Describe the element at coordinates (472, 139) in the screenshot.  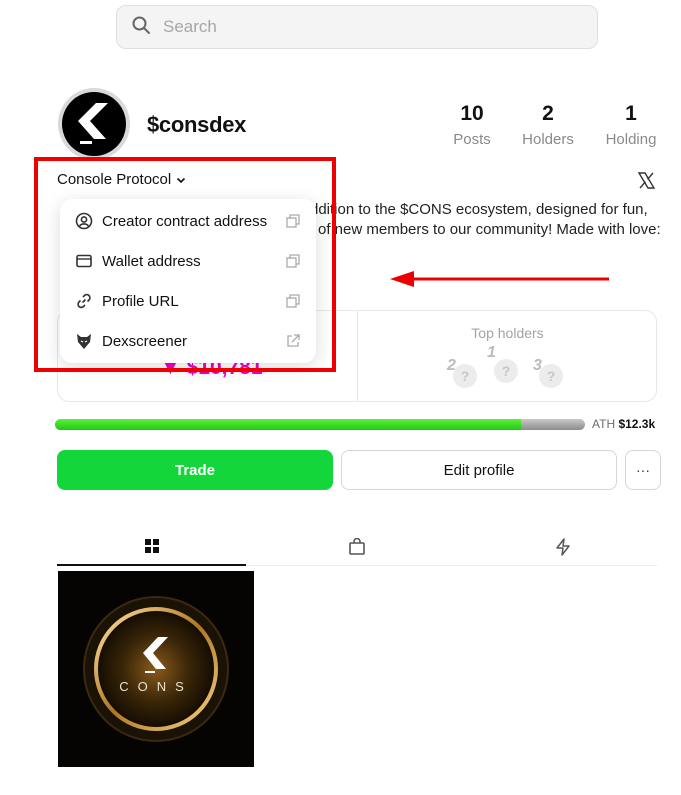
I see `stat-label: Posts` at that location.